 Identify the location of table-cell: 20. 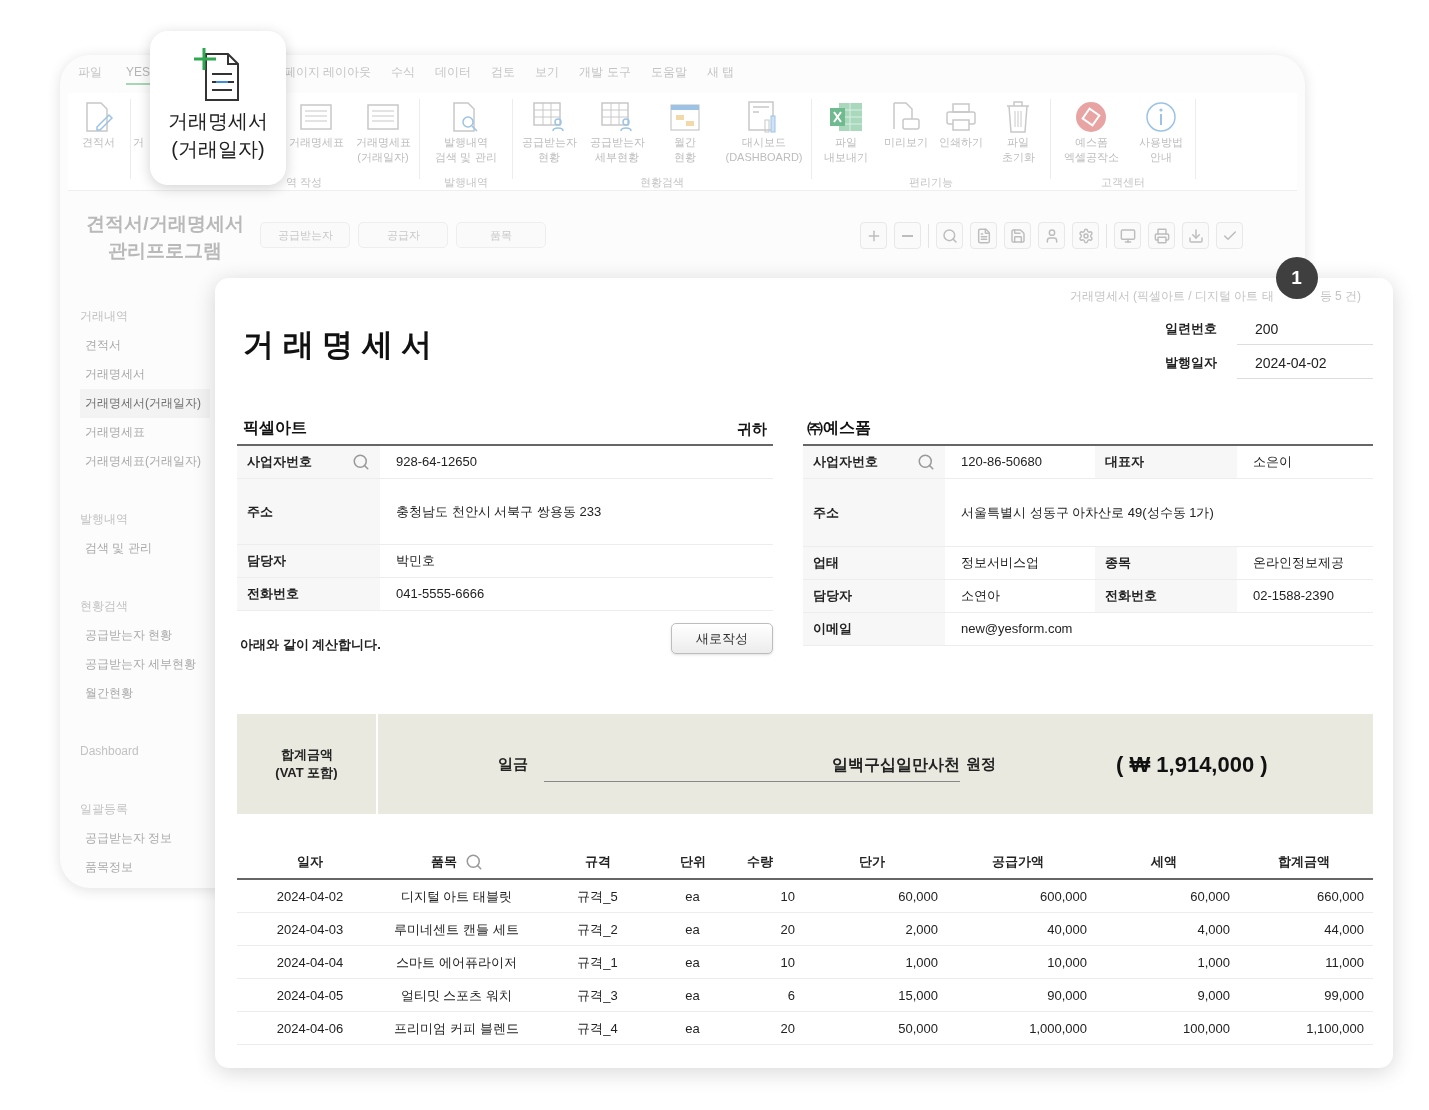
(787, 1028).